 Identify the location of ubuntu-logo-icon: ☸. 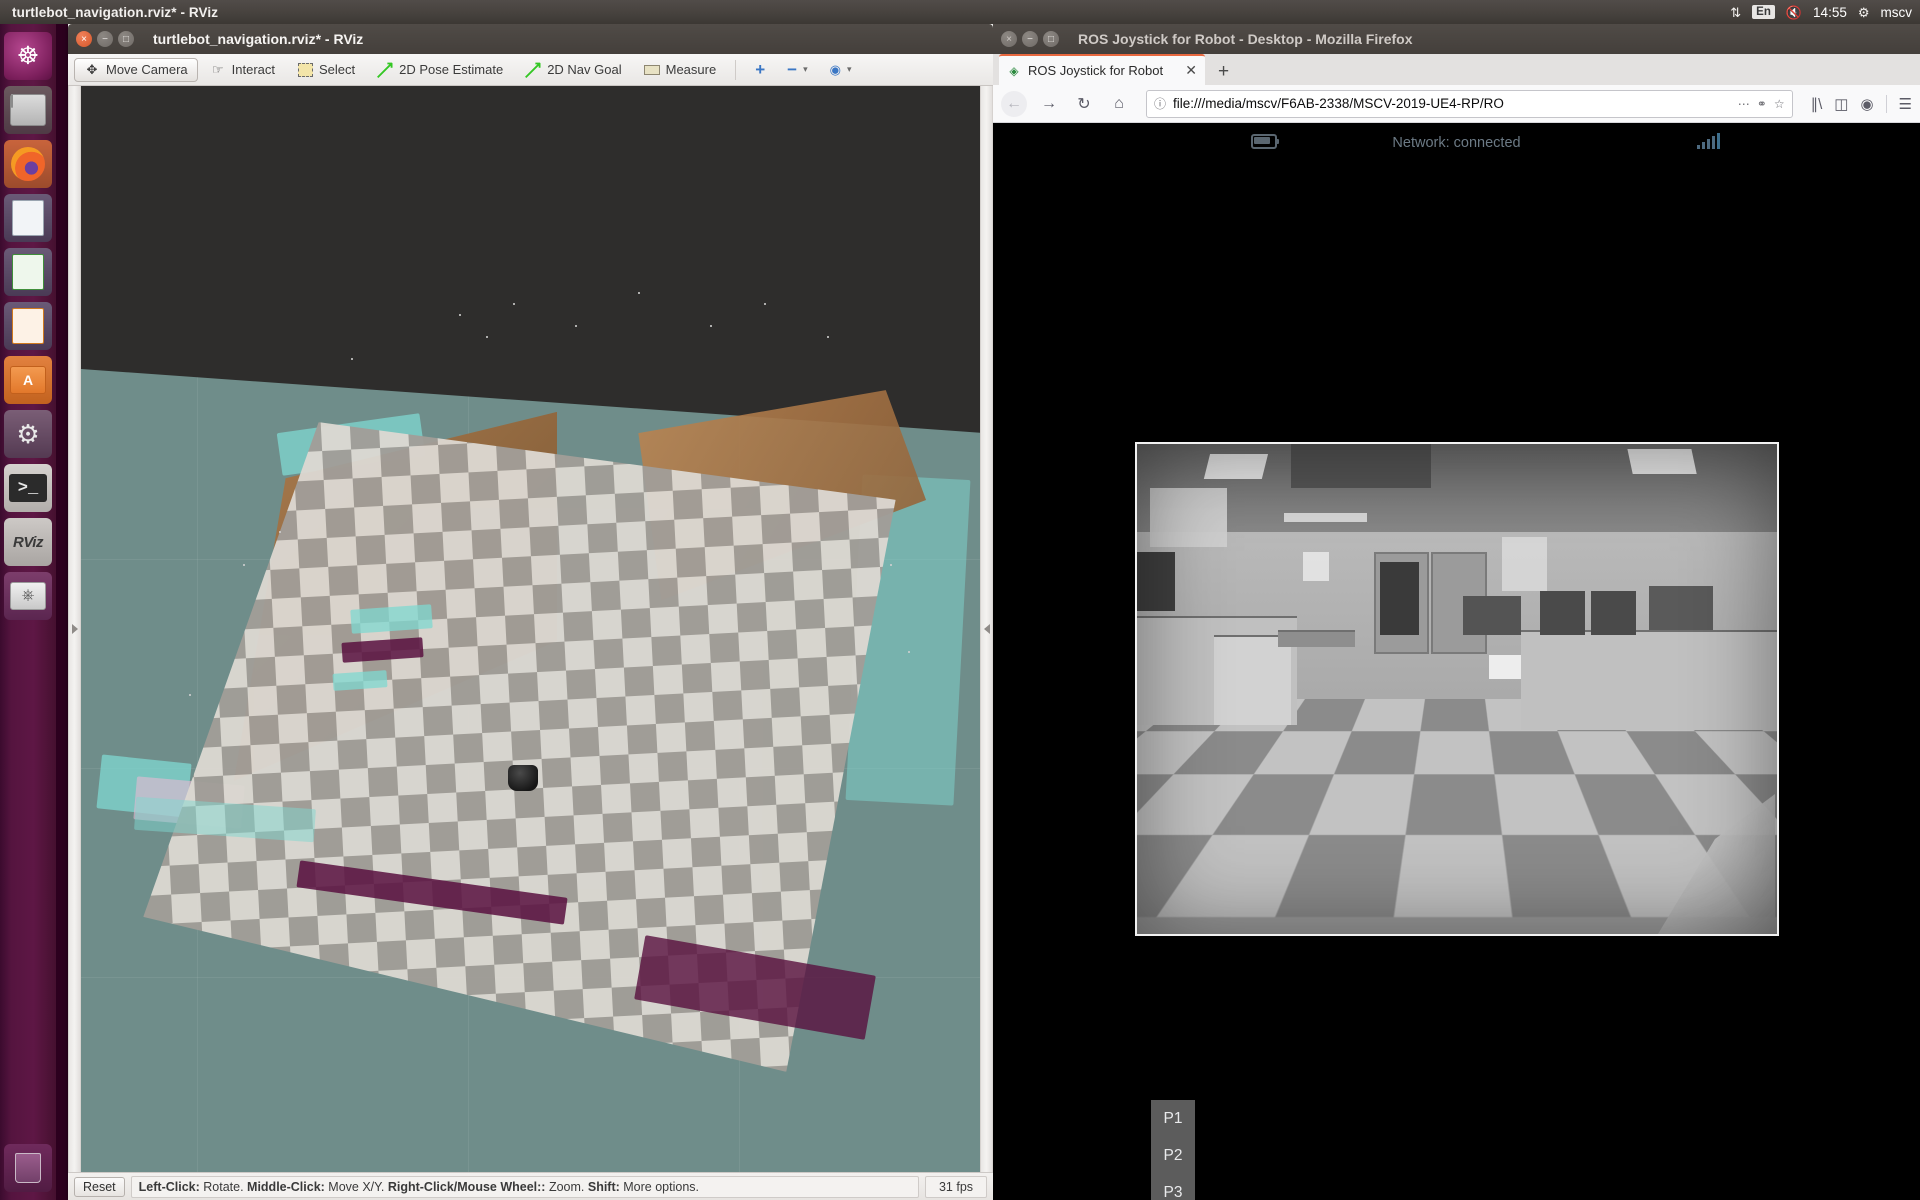
(28, 56).